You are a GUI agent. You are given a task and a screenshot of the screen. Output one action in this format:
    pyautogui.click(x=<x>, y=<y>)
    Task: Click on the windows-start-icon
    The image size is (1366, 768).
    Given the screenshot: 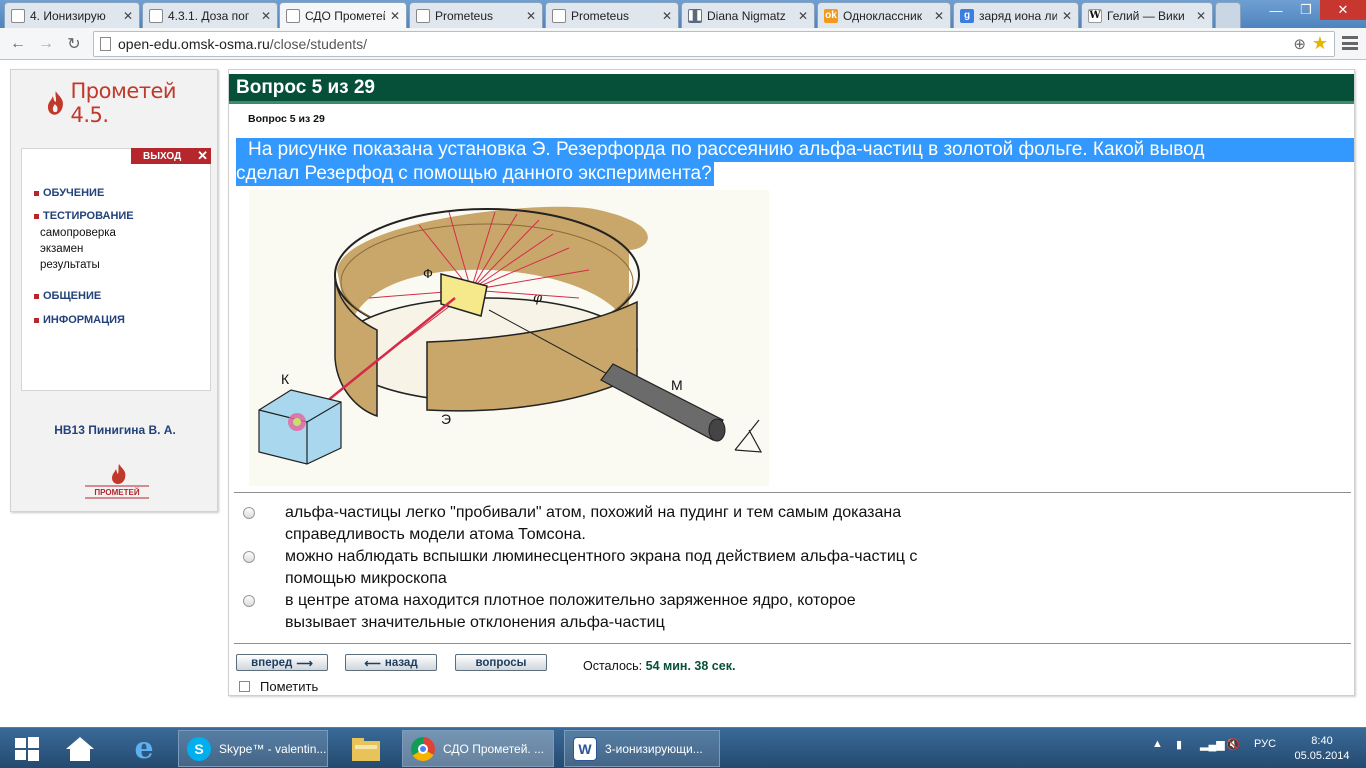 What is the action you would take?
    pyautogui.click(x=27, y=748)
    